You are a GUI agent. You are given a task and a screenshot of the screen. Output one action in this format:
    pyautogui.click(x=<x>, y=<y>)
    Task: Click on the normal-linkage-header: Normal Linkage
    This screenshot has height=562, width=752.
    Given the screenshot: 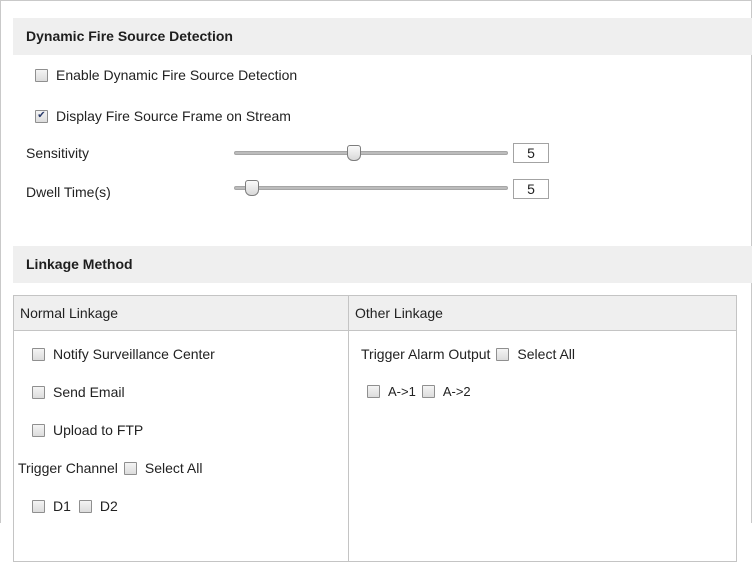 What is the action you would take?
    pyautogui.click(x=181, y=313)
    